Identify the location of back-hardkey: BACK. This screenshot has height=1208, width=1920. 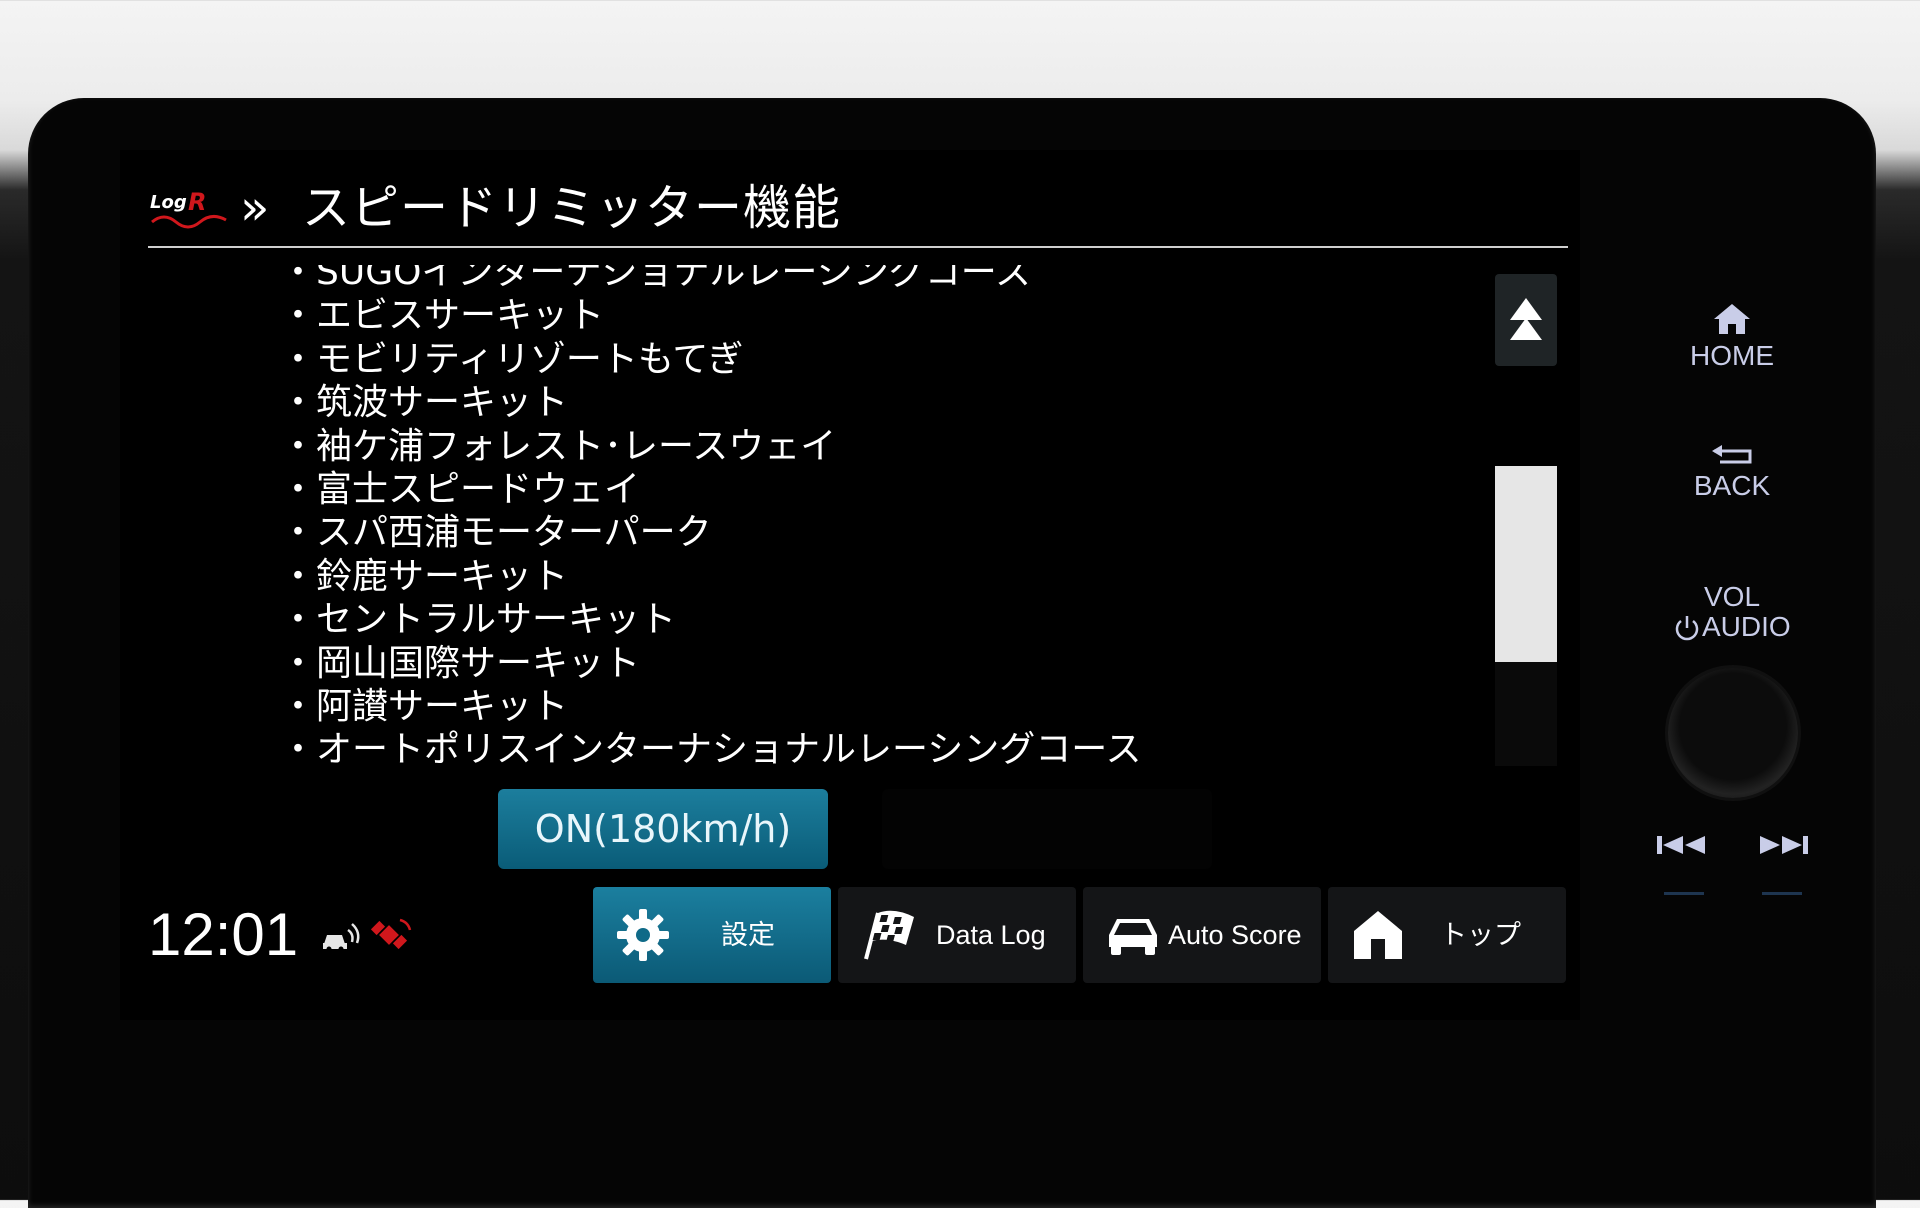
(1732, 472).